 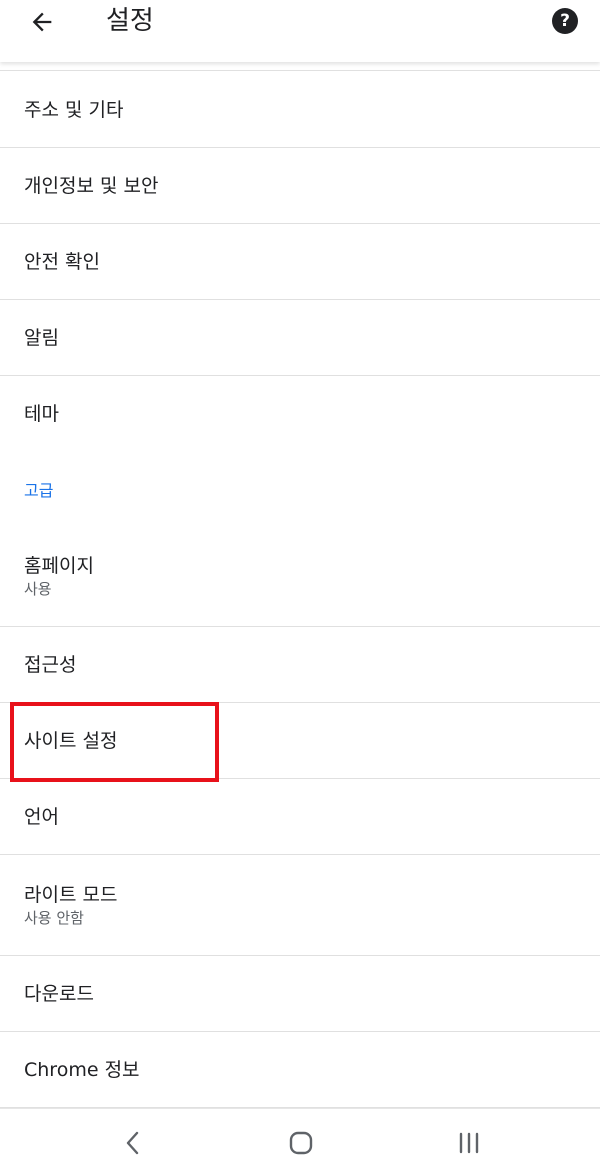 I want to click on nav-recents-icon, so click(x=469, y=1143).